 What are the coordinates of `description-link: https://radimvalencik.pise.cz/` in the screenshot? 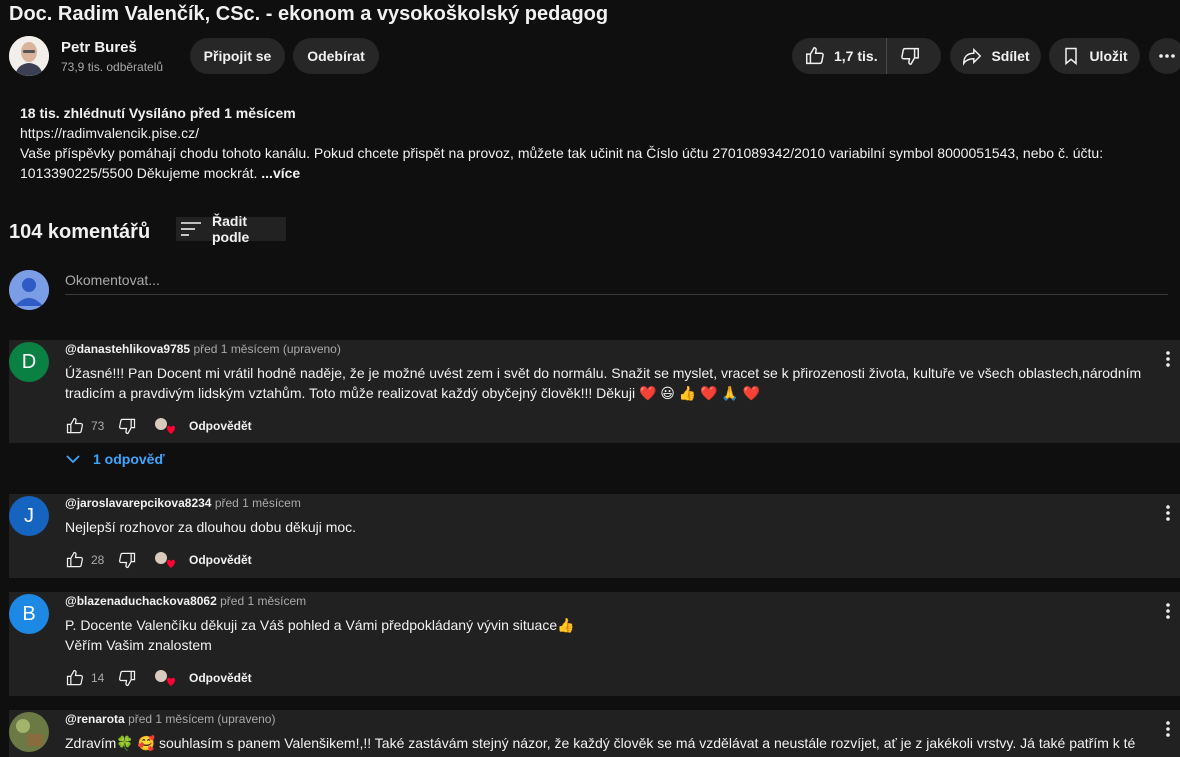 It's located at (561, 133).